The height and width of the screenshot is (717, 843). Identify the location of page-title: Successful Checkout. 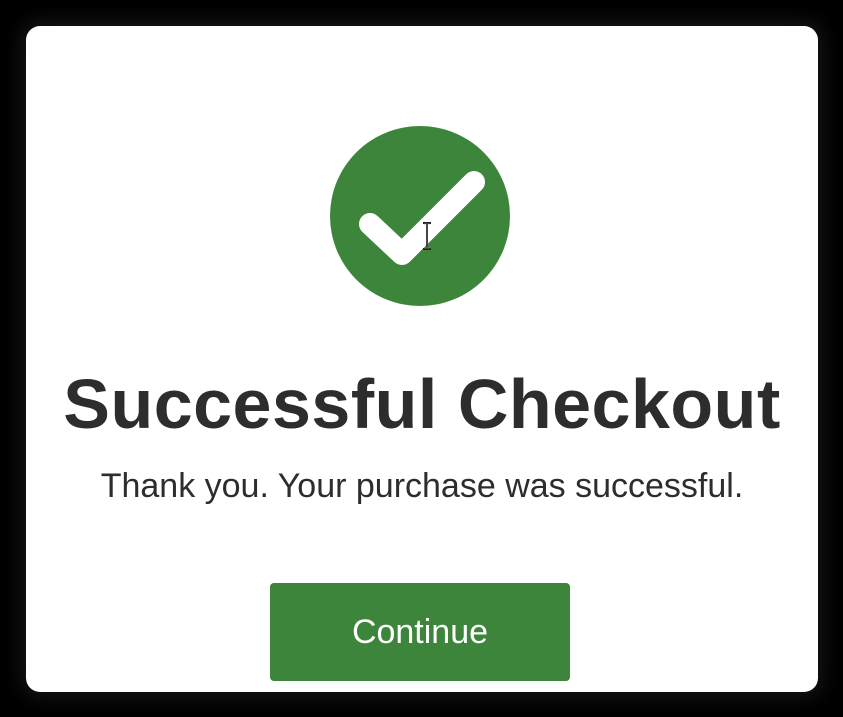
(422, 404).